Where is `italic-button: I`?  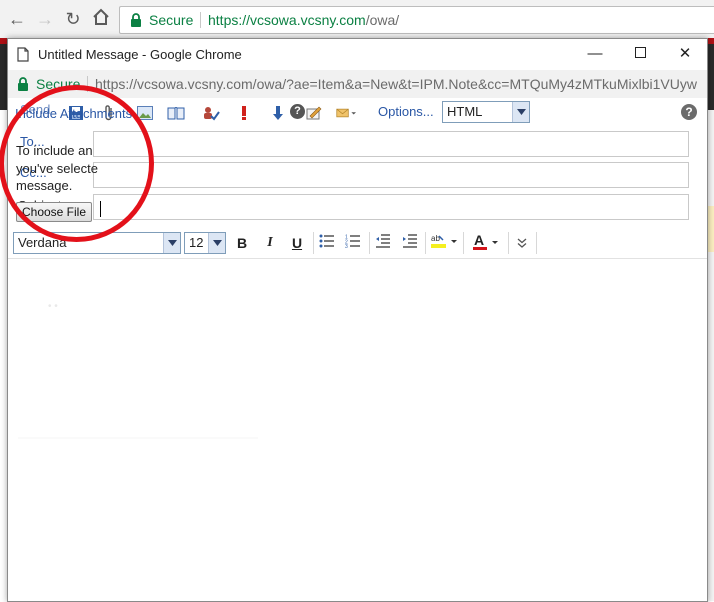
italic-button: I is located at coordinates (270, 243).